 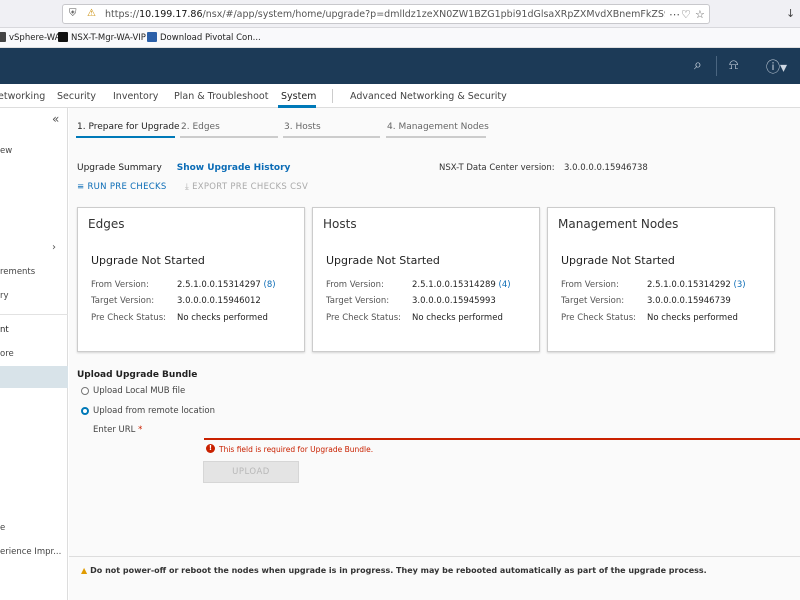 What do you see at coordinates (34, 314) in the screenshot?
I see `sidebar-divider` at bounding box center [34, 314].